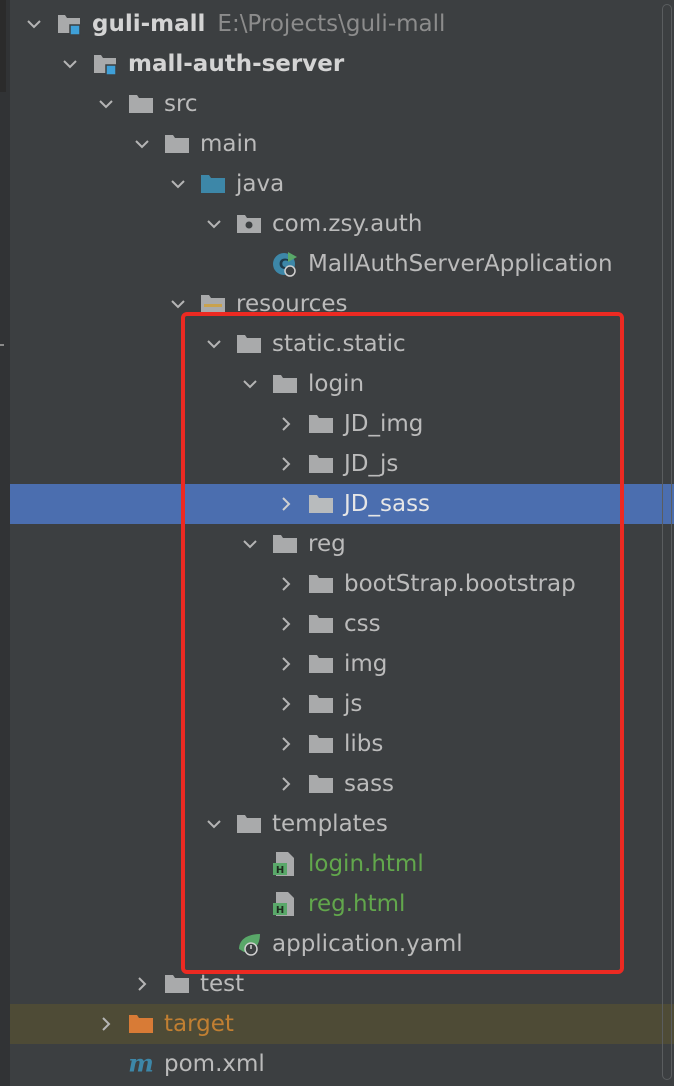 This screenshot has height=1086, width=674. What do you see at coordinates (214, 1064) in the screenshot?
I see `pom-label: pom.xml` at bounding box center [214, 1064].